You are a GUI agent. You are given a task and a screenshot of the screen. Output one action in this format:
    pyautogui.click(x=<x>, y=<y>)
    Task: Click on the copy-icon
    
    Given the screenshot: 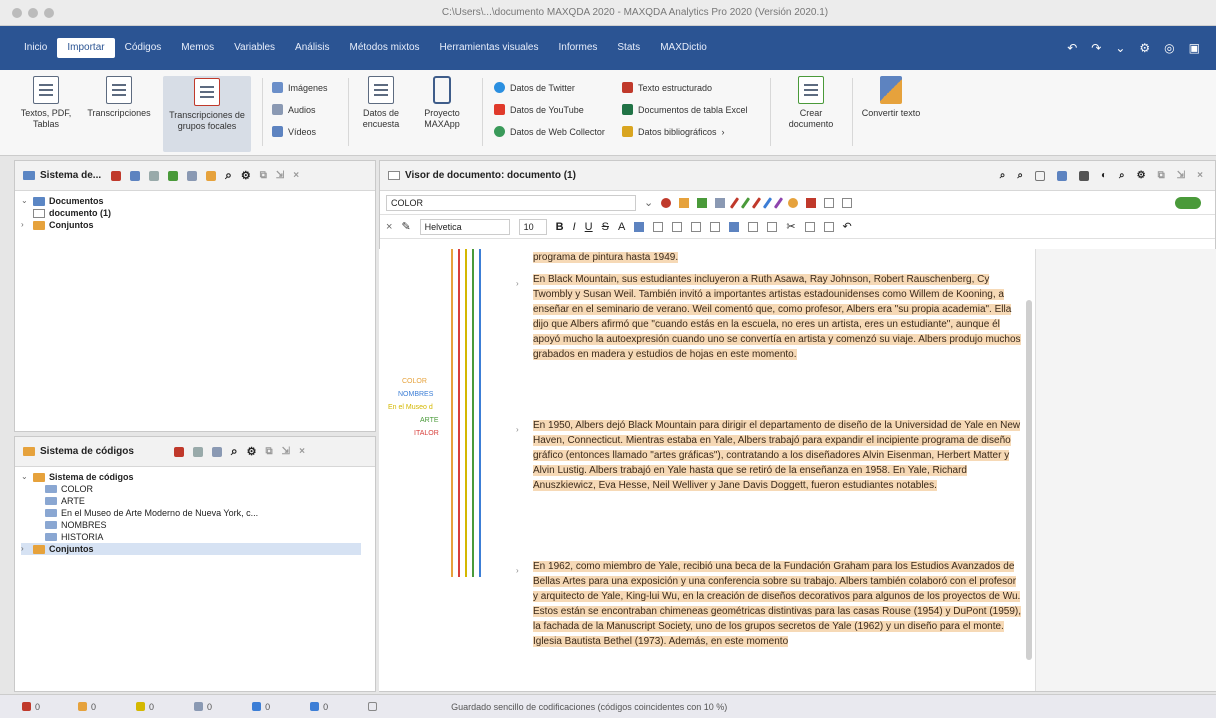 What is the action you would take?
    pyautogui.click(x=809, y=226)
    